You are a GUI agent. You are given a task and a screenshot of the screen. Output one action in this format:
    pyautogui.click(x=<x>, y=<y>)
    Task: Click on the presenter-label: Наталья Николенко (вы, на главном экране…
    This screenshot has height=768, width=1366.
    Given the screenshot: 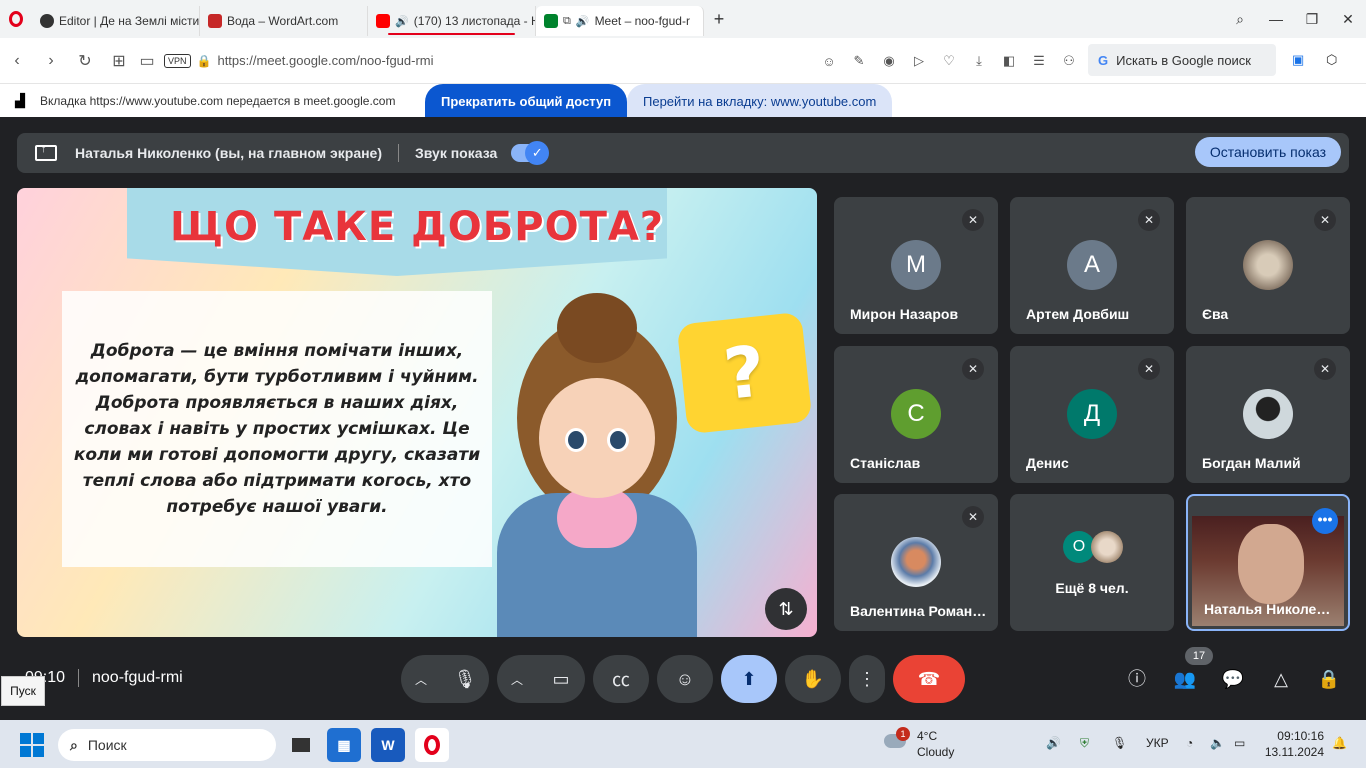 What is the action you would take?
    pyautogui.click(x=229, y=153)
    